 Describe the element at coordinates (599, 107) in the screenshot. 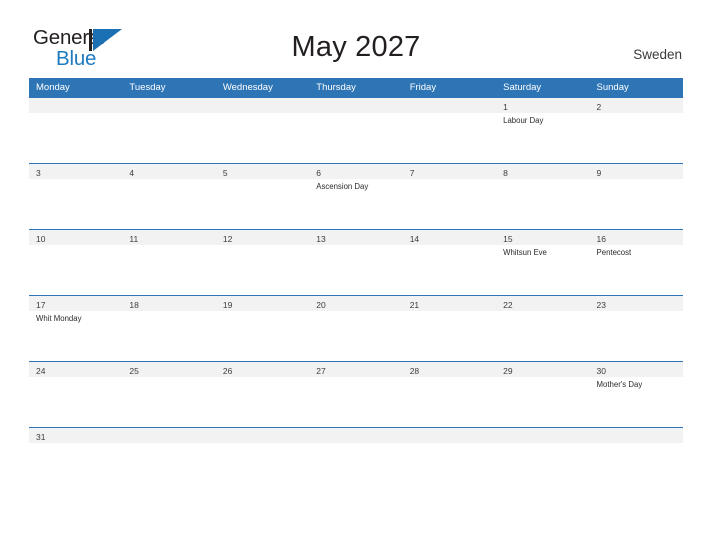

I see `day-number: 2` at that location.